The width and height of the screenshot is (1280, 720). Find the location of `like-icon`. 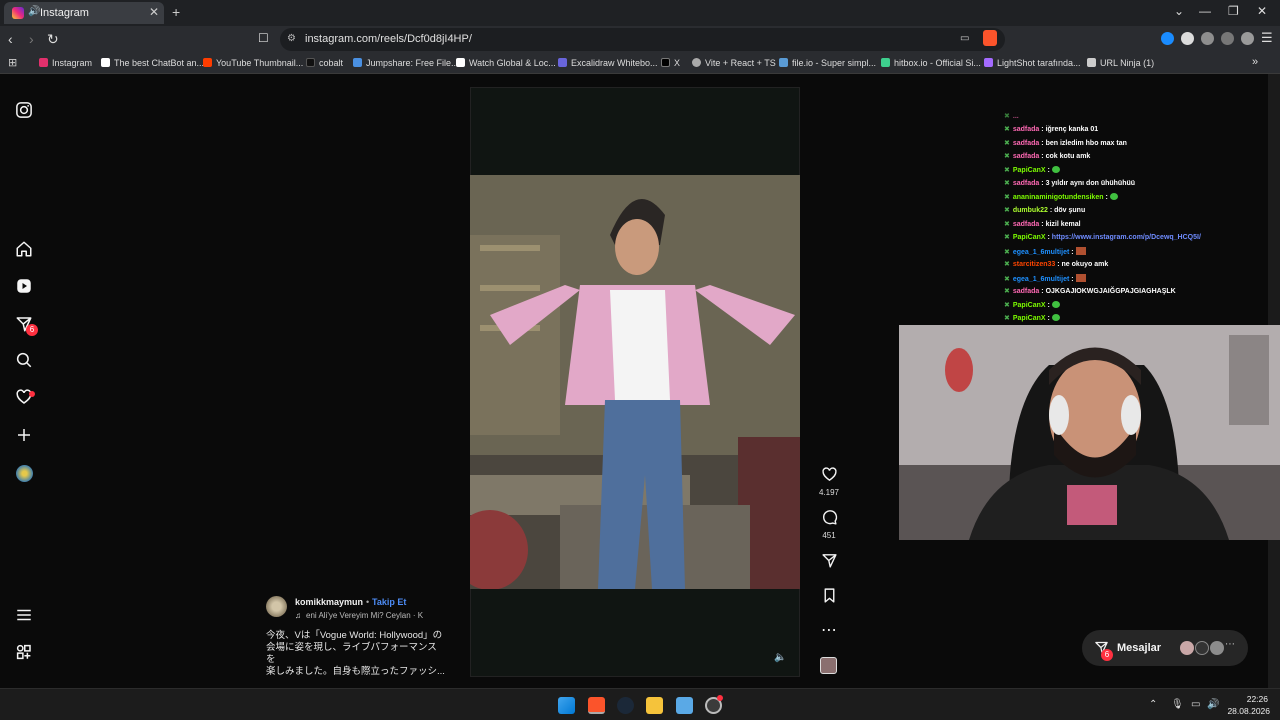

like-icon is located at coordinates (829, 477).